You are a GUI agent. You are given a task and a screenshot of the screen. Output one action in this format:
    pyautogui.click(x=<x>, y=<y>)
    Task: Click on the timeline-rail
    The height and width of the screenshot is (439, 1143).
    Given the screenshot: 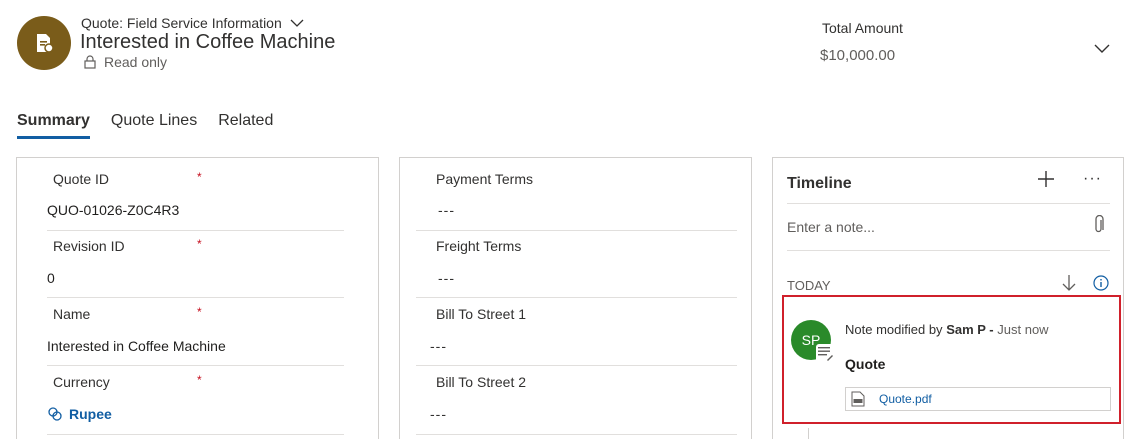 What is the action you would take?
    pyautogui.click(x=808, y=433)
    